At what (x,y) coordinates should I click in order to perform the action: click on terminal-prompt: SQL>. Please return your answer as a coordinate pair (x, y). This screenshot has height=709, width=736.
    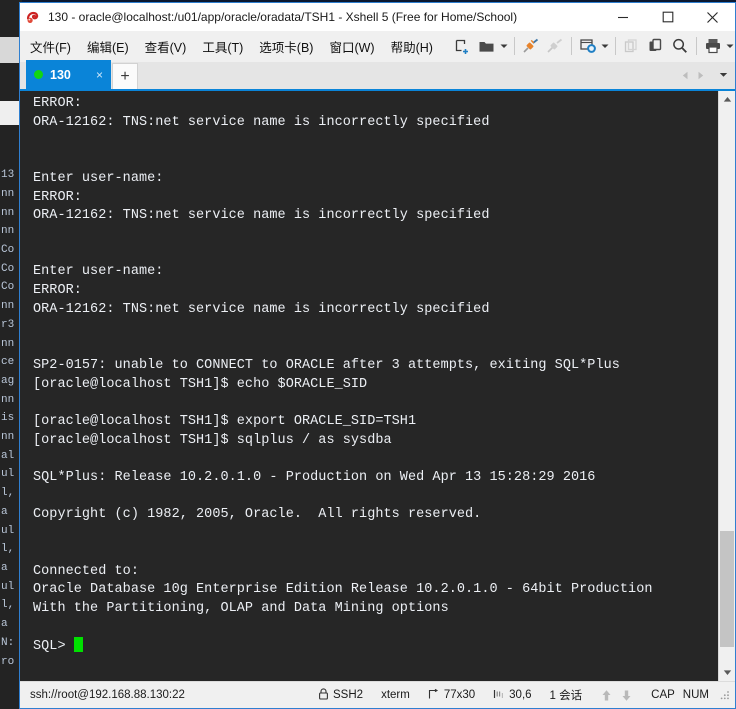
    Looking at the image, I should click on (53, 647).